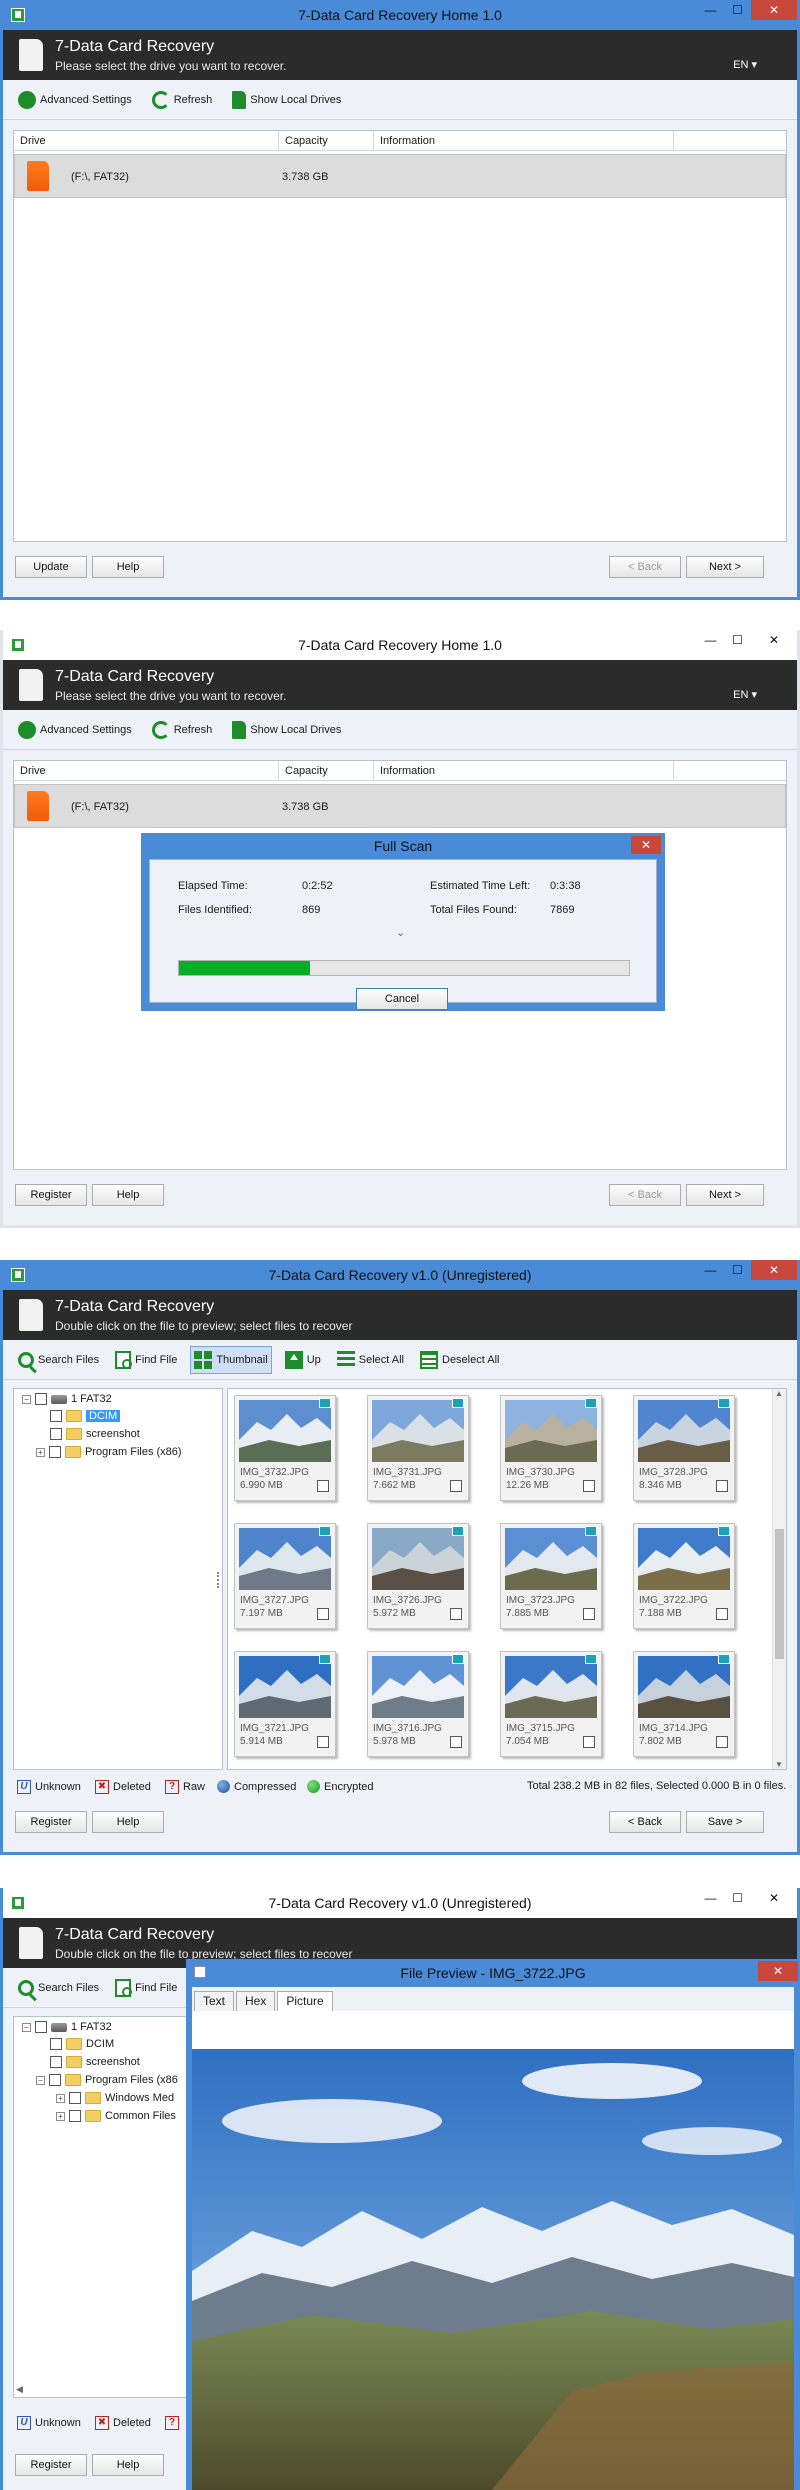 The width and height of the screenshot is (800, 2490). I want to click on scroll-left-icon: ◀, so click(19, 2389).